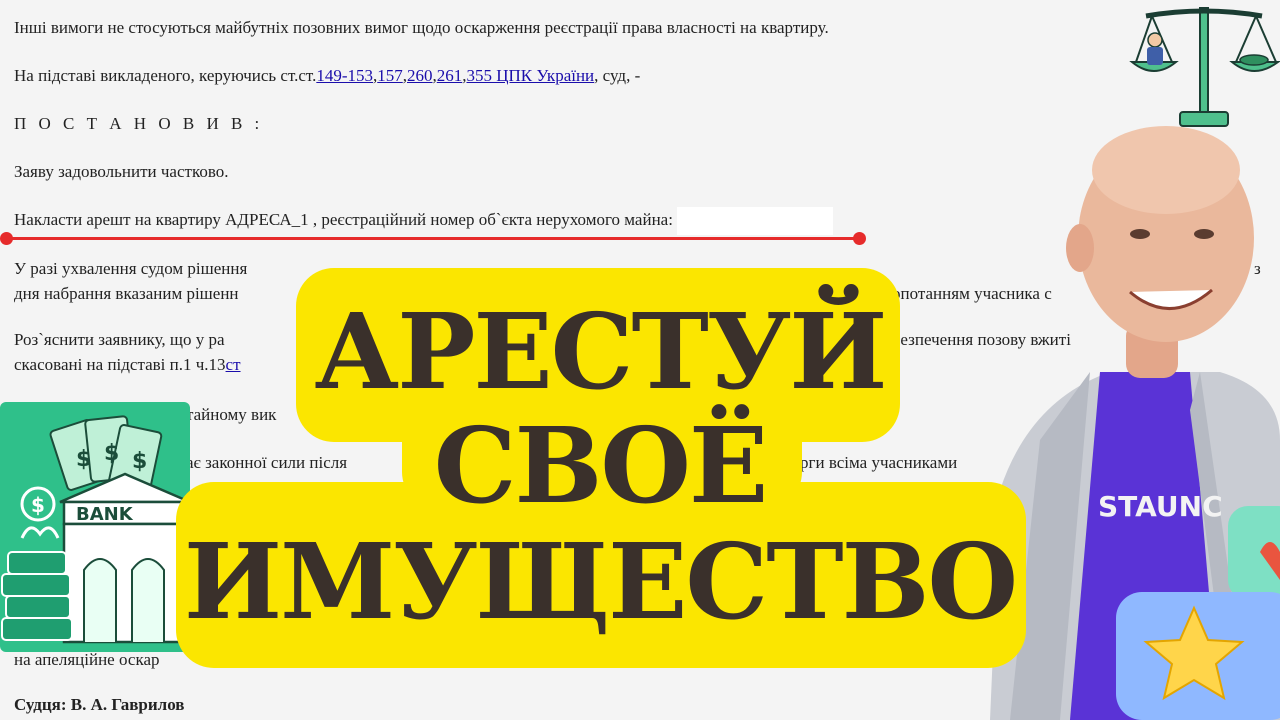  What do you see at coordinates (344, 75) in the screenshot?
I see `law-link-149-153: 149-153` at bounding box center [344, 75].